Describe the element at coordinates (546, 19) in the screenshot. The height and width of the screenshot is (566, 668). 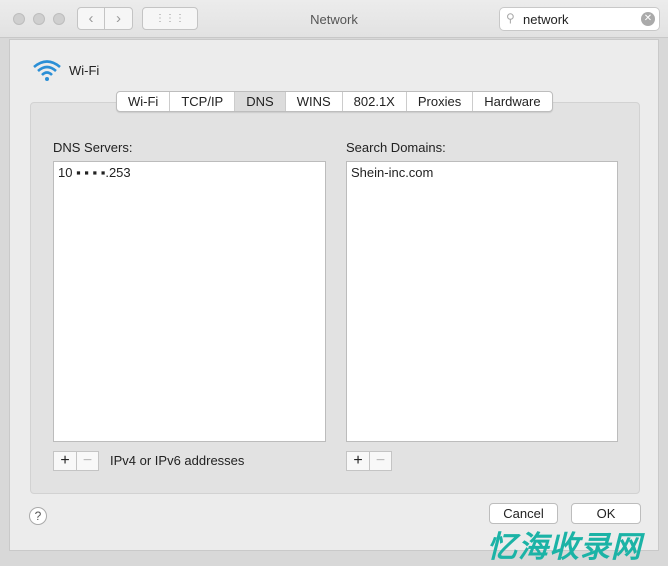
I see `search-input: network` at that location.